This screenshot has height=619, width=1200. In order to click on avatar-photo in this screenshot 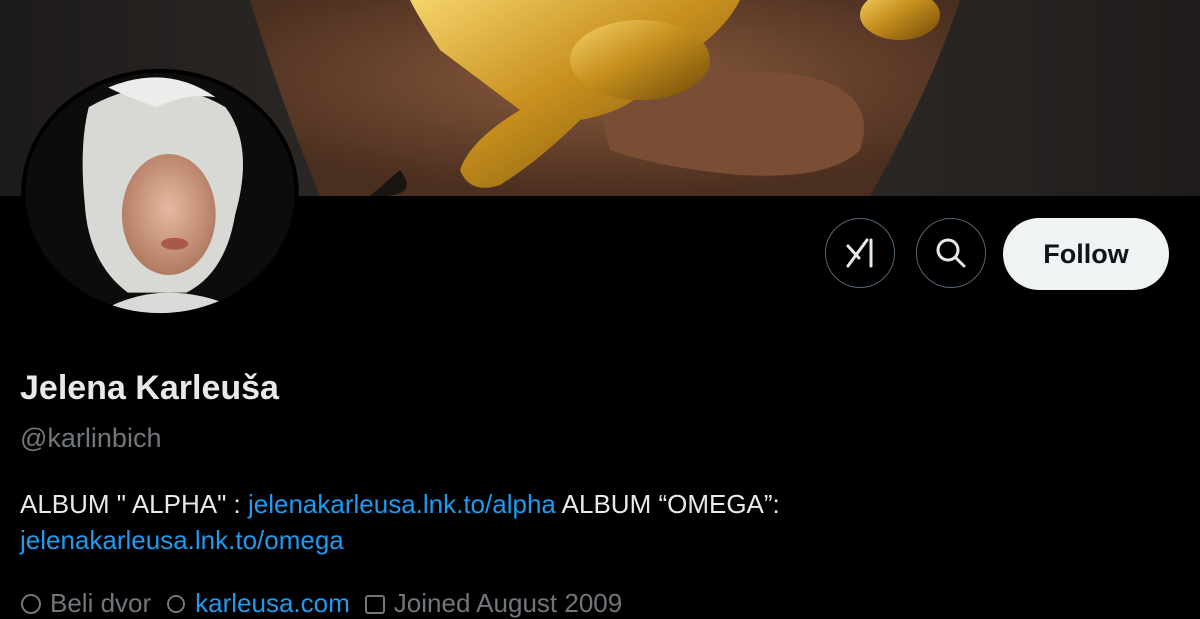, I will do `click(160, 193)`.